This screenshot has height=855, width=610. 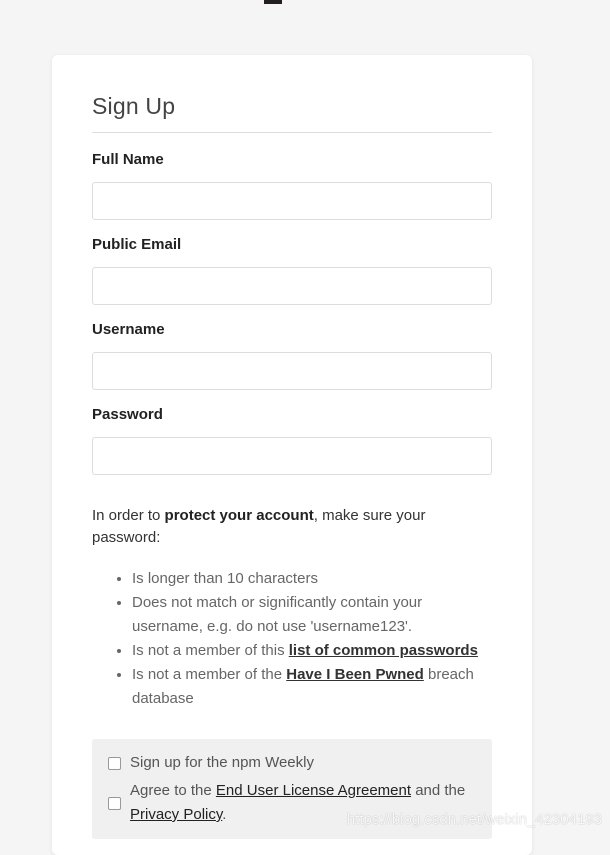 What do you see at coordinates (292, 286) in the screenshot?
I see `public-email-input` at bounding box center [292, 286].